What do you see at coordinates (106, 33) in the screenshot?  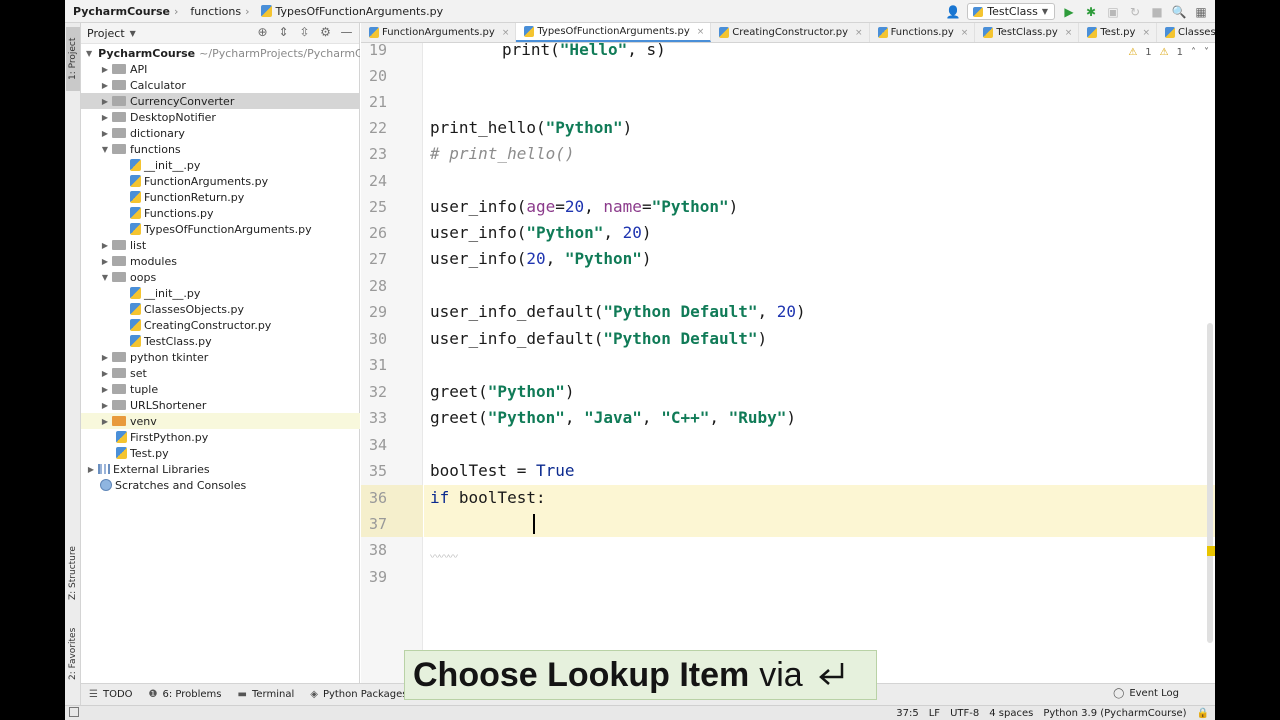 I see `project-panel-title: Project` at bounding box center [106, 33].